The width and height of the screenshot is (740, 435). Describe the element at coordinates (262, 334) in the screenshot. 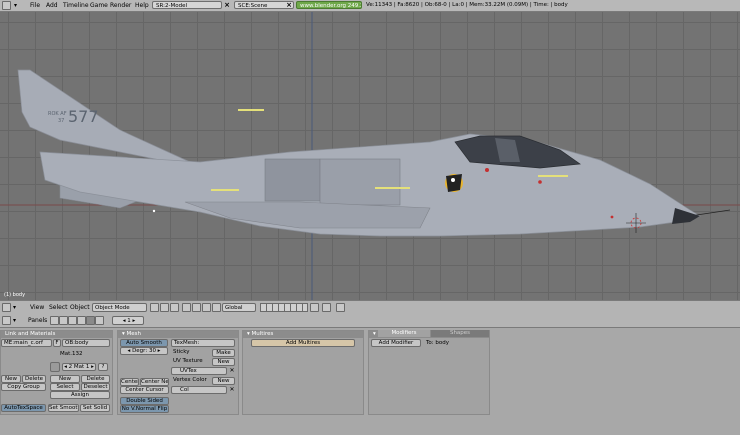

I see `panel-title-text: Multires` at that location.